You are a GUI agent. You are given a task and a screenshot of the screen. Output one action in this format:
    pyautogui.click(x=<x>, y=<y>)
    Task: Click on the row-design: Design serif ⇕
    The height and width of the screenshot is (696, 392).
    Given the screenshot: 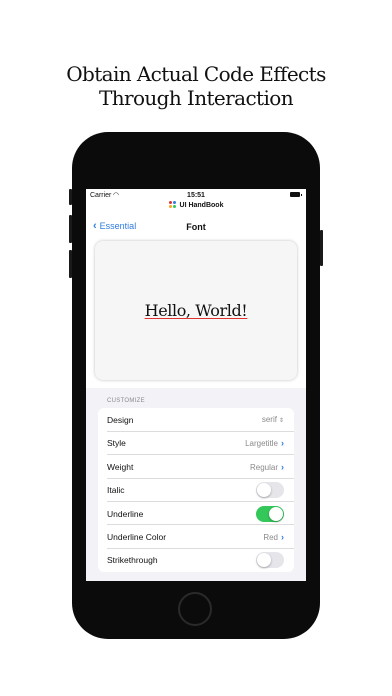 What is the action you would take?
    pyautogui.click(x=196, y=420)
    